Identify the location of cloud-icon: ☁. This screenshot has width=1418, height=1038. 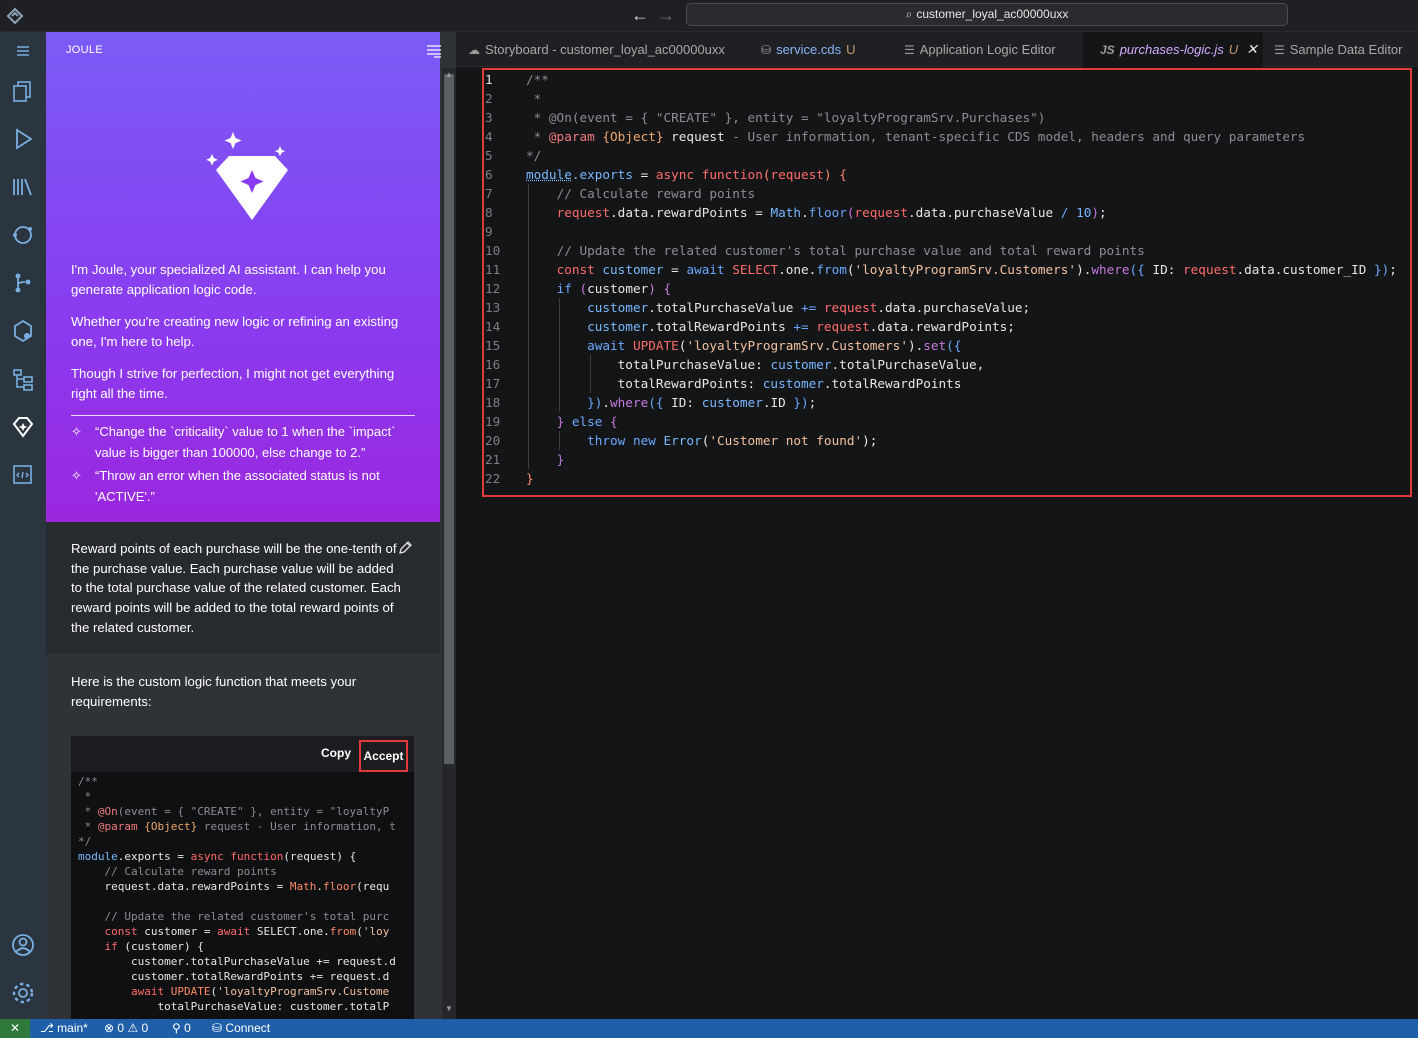
(474, 50).